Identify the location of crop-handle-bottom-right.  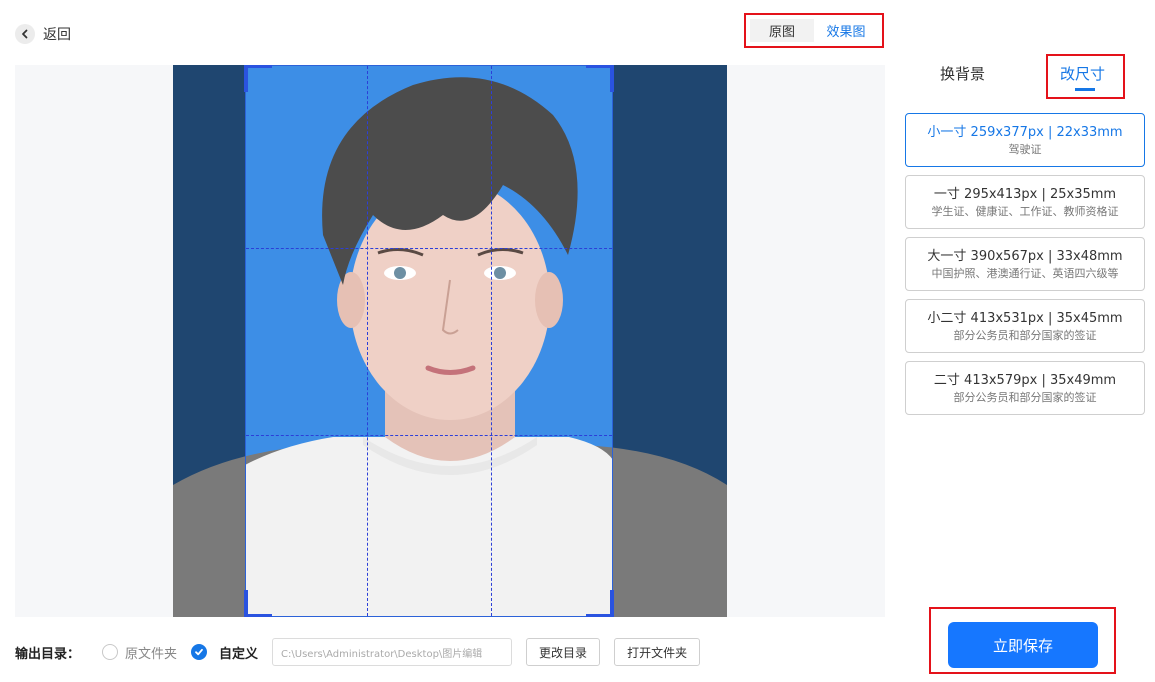
(600, 603).